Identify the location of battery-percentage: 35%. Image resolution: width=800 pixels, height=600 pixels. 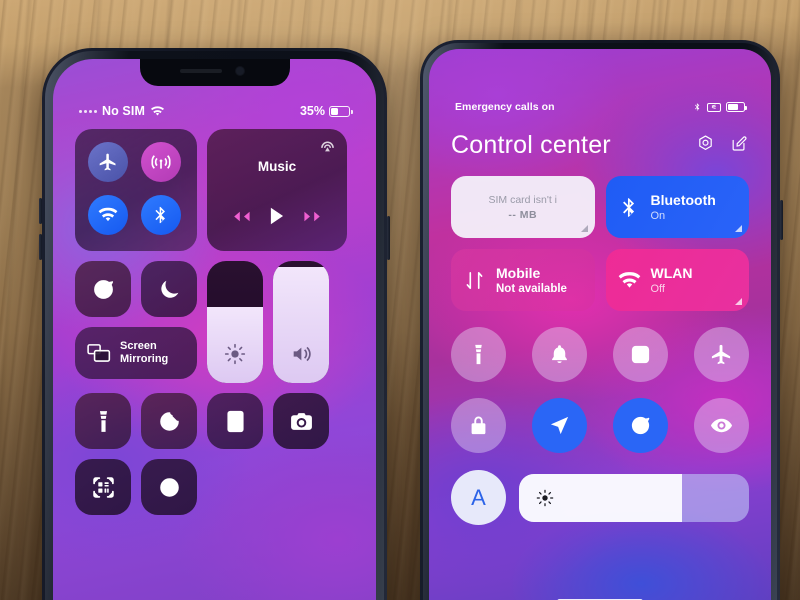
(312, 111).